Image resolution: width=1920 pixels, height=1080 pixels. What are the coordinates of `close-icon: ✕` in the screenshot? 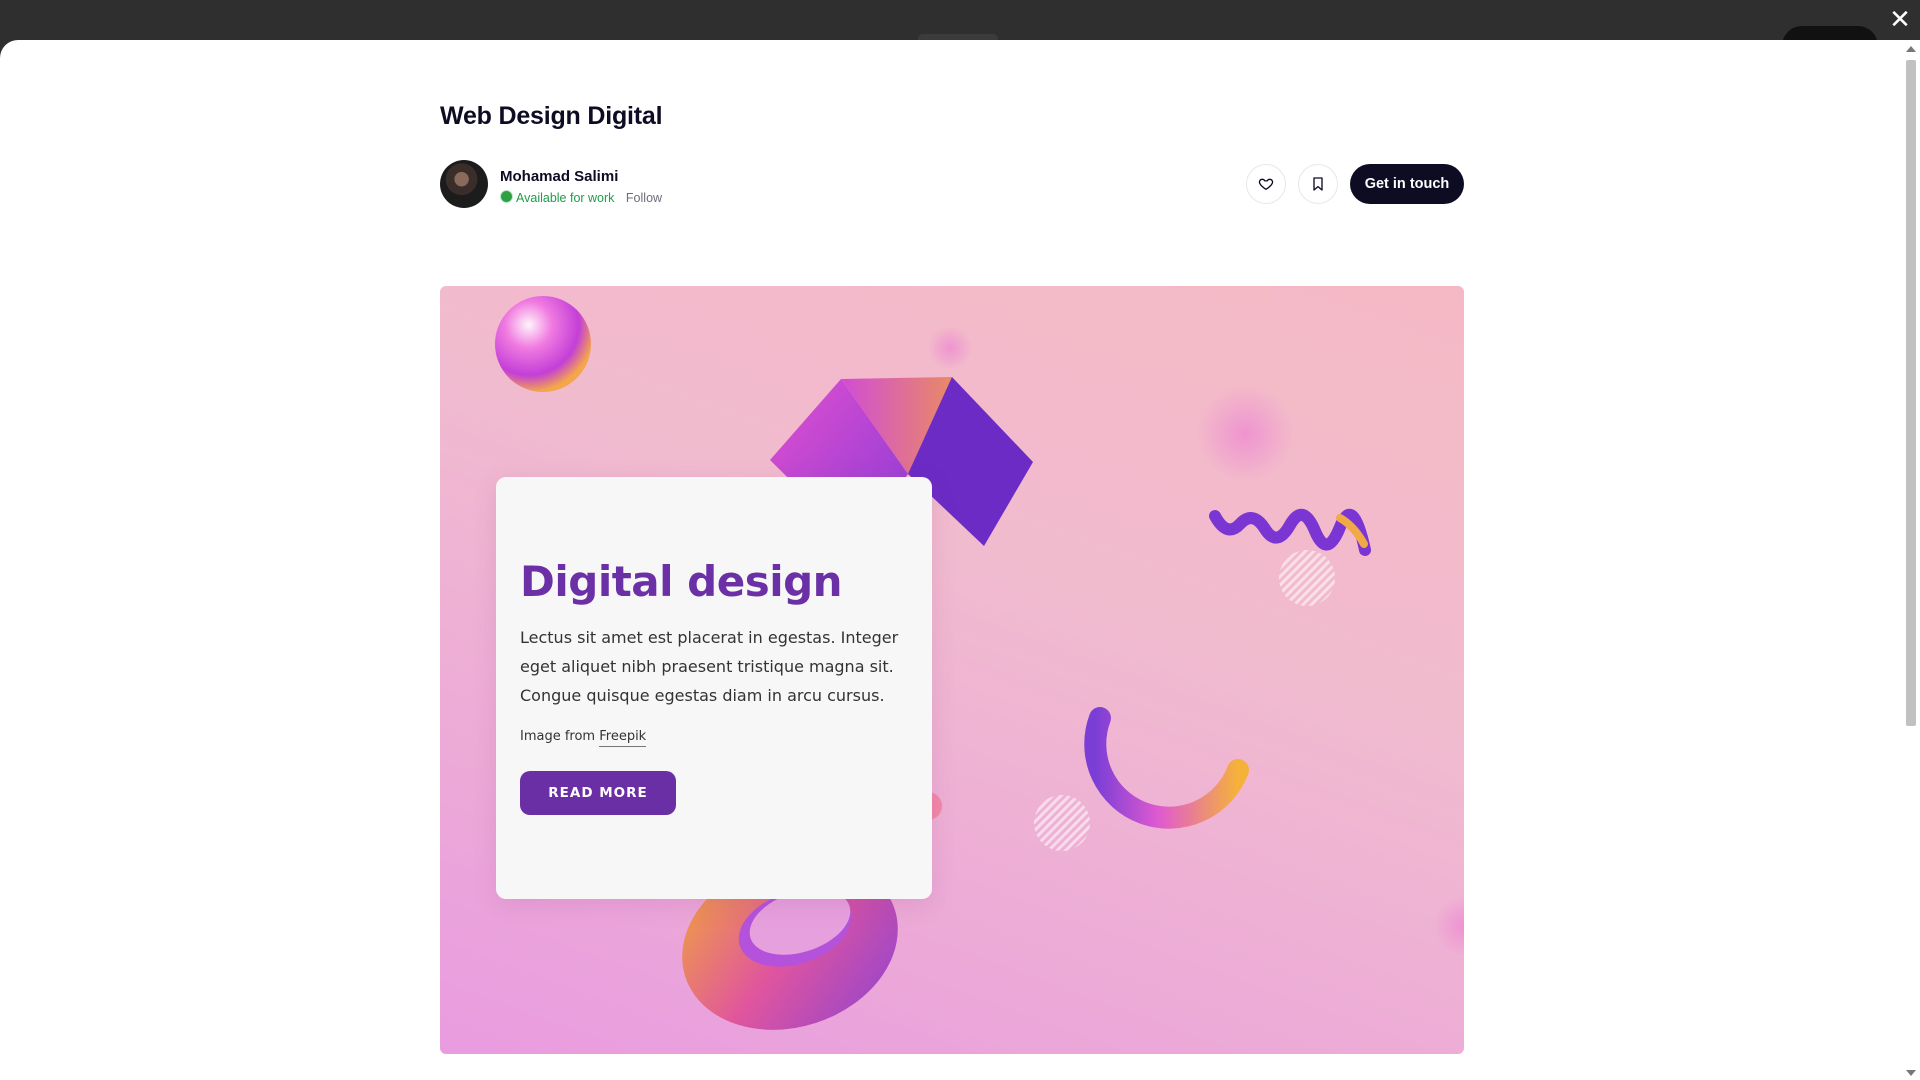 It's located at (1900, 20).